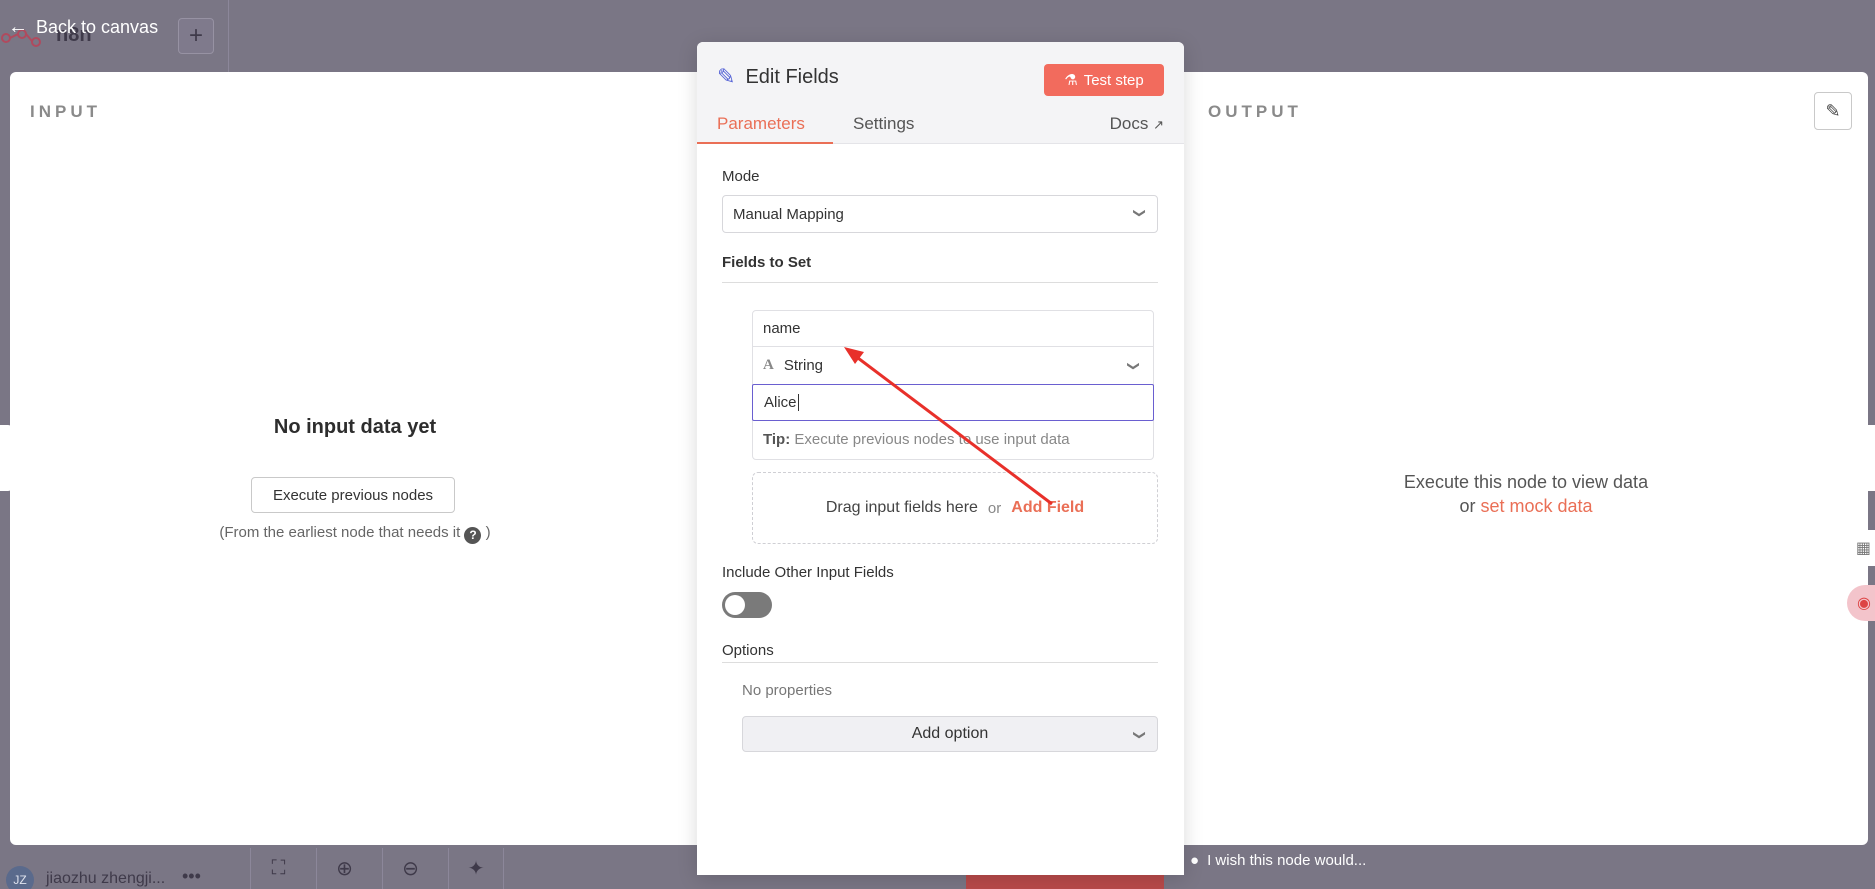 The height and width of the screenshot is (889, 1875). I want to click on input-hint-prefix: (From the earliest node that needs it, so click(340, 532).